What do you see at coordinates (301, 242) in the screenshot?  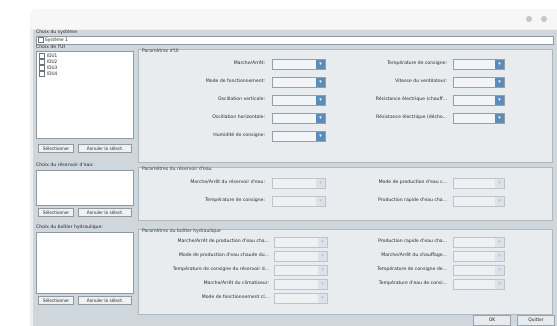 I see `hydro-dhw-onoff-select: ▾` at bounding box center [301, 242].